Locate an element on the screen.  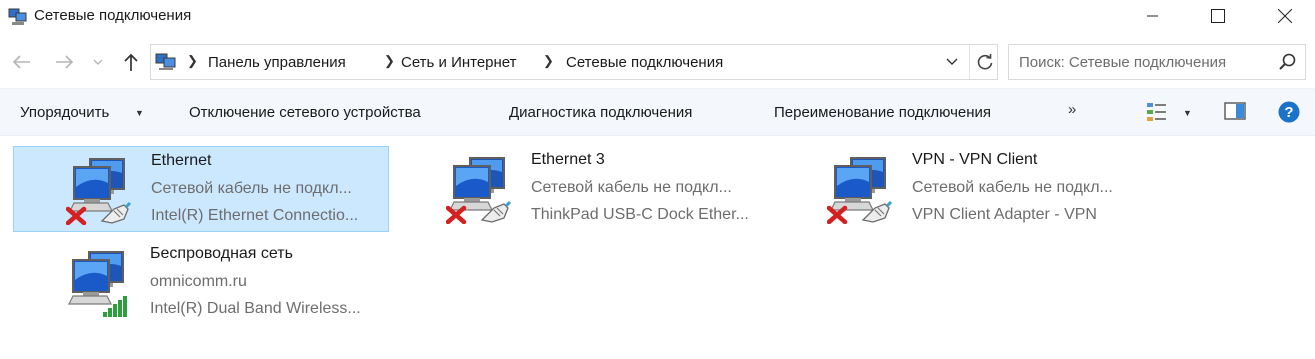
diagnose-connection-button: Диагностика подключения is located at coordinates (600, 112).